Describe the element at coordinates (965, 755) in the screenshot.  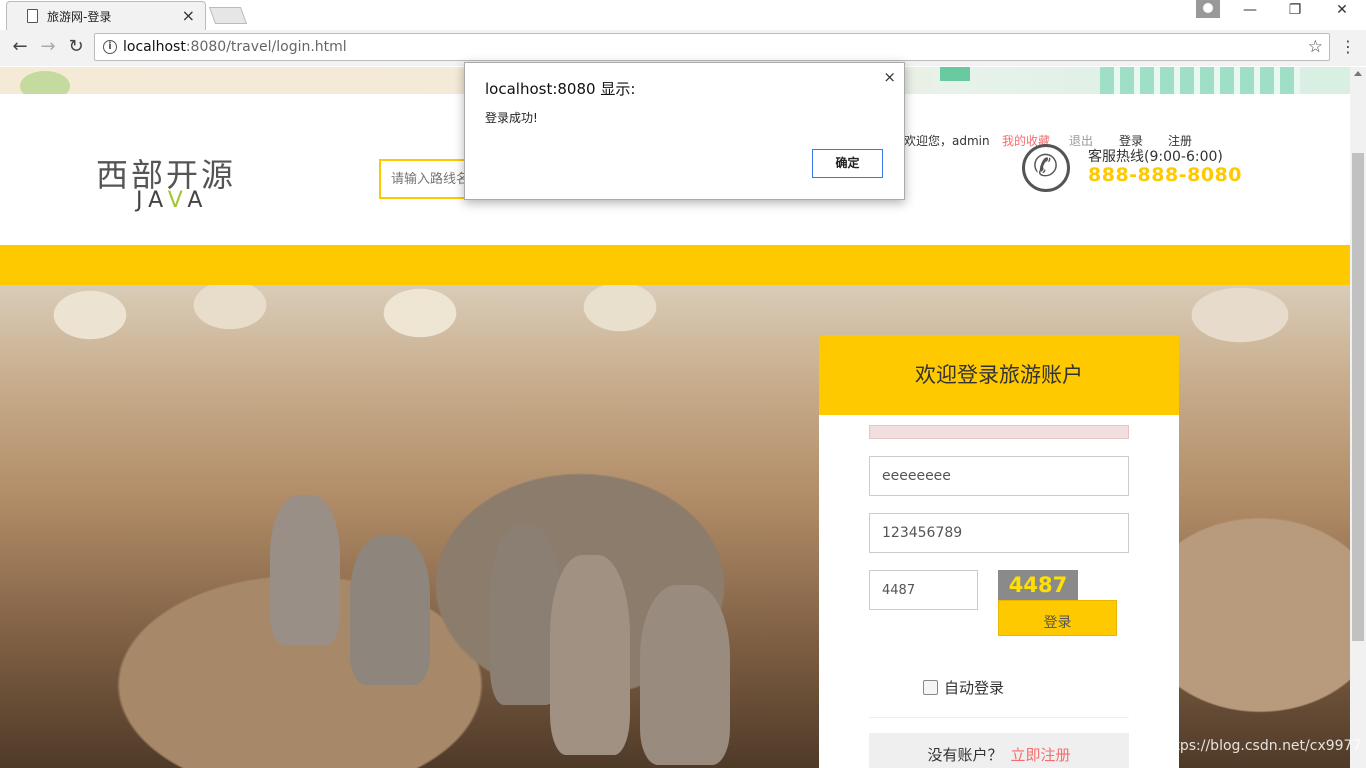
I see `no-account-text: 没有账户？` at that location.